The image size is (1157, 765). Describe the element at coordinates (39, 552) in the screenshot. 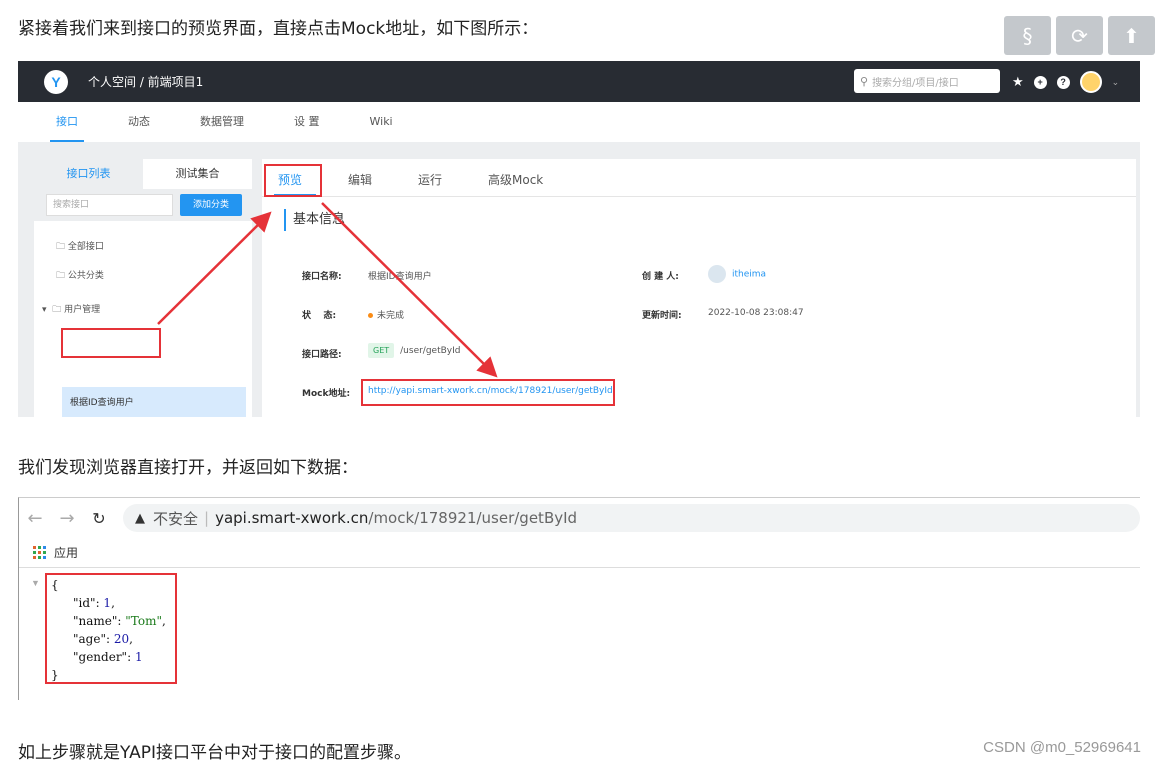

I see `apps-icon` at that location.